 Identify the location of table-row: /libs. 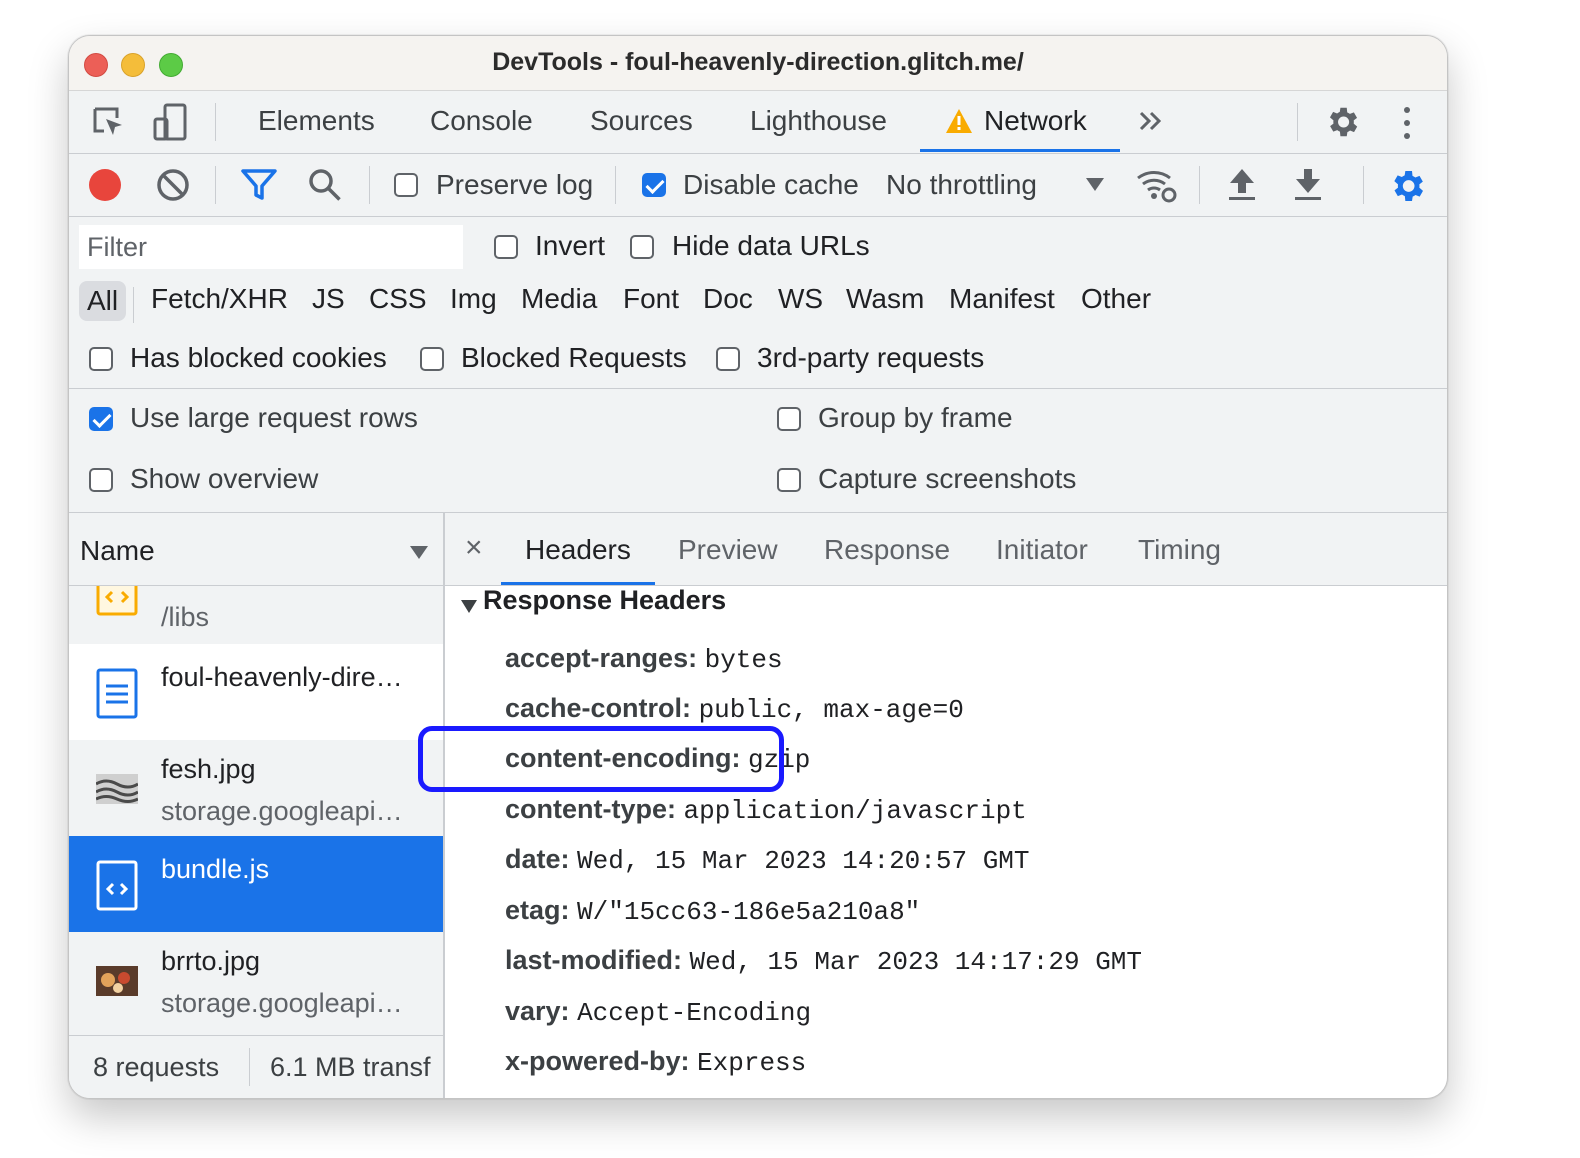
(256, 615).